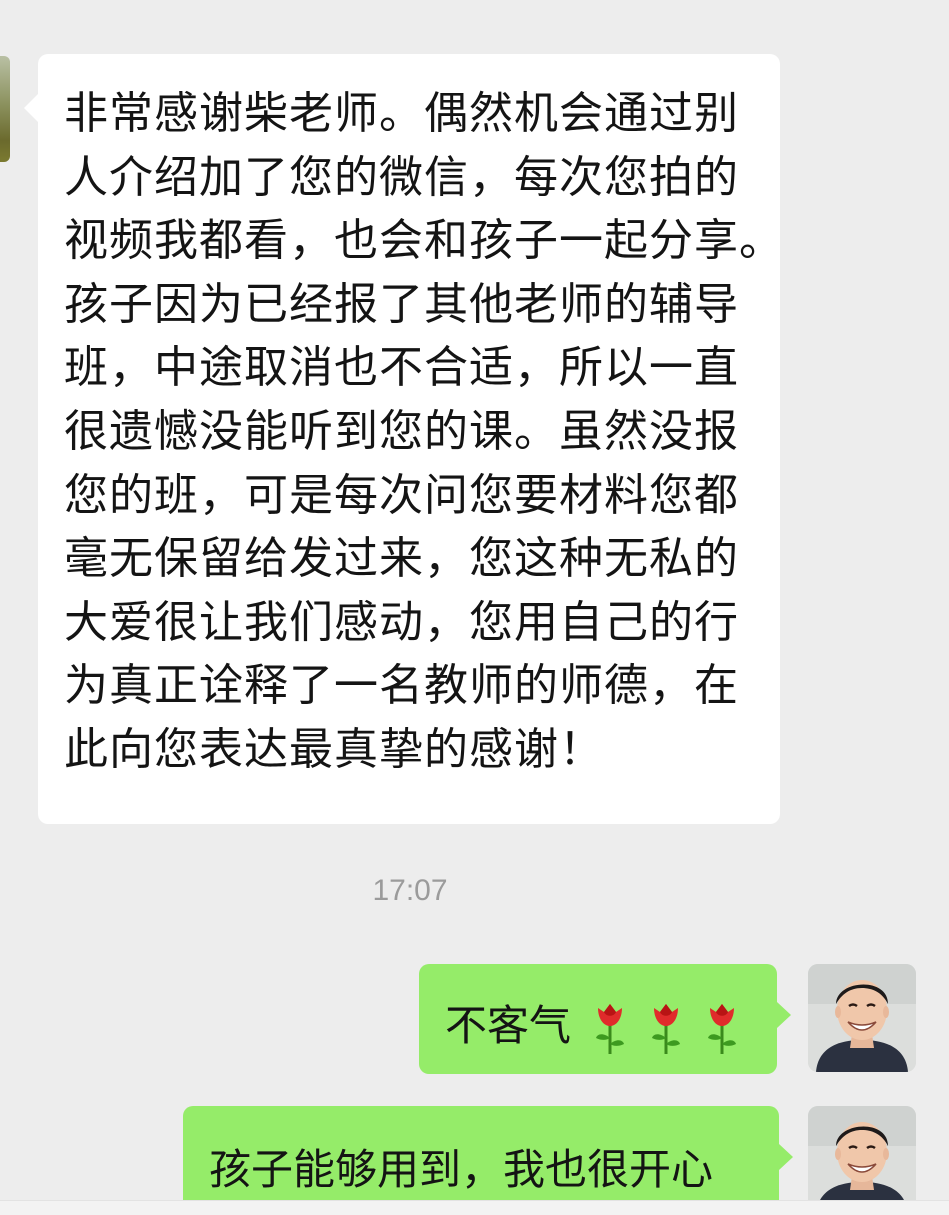 The height and width of the screenshot is (1215, 949). I want to click on message-line: 为真正诠释了一名教师的师德，在, so click(401, 686).